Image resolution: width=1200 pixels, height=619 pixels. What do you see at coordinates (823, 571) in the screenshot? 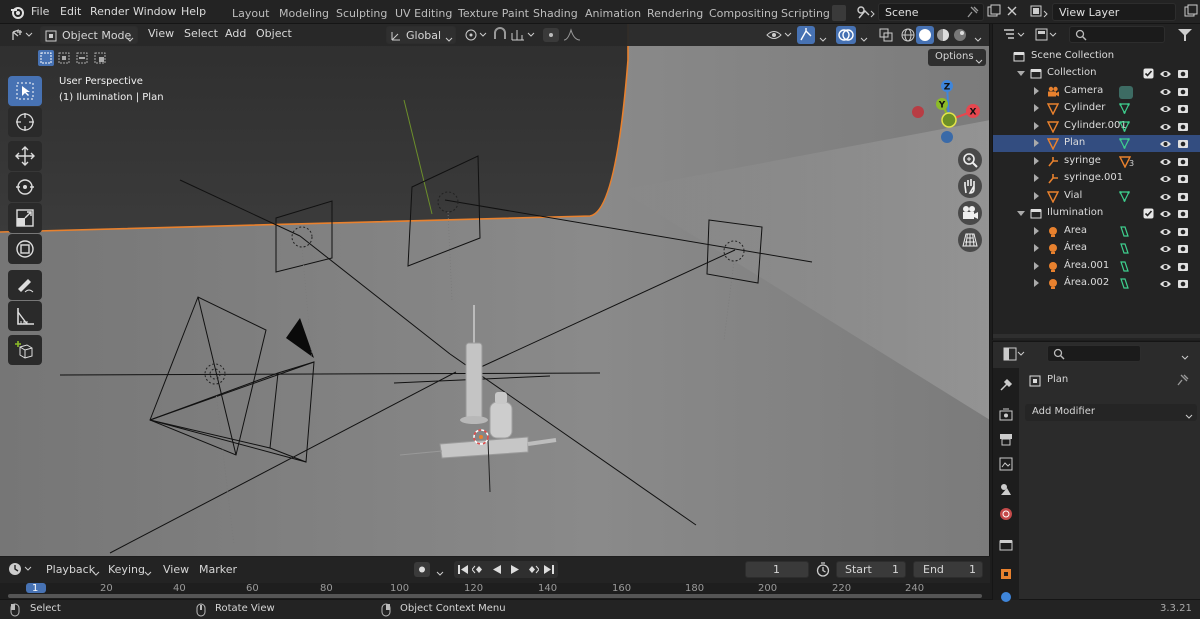
I see `stopwatch-icon` at bounding box center [823, 571].